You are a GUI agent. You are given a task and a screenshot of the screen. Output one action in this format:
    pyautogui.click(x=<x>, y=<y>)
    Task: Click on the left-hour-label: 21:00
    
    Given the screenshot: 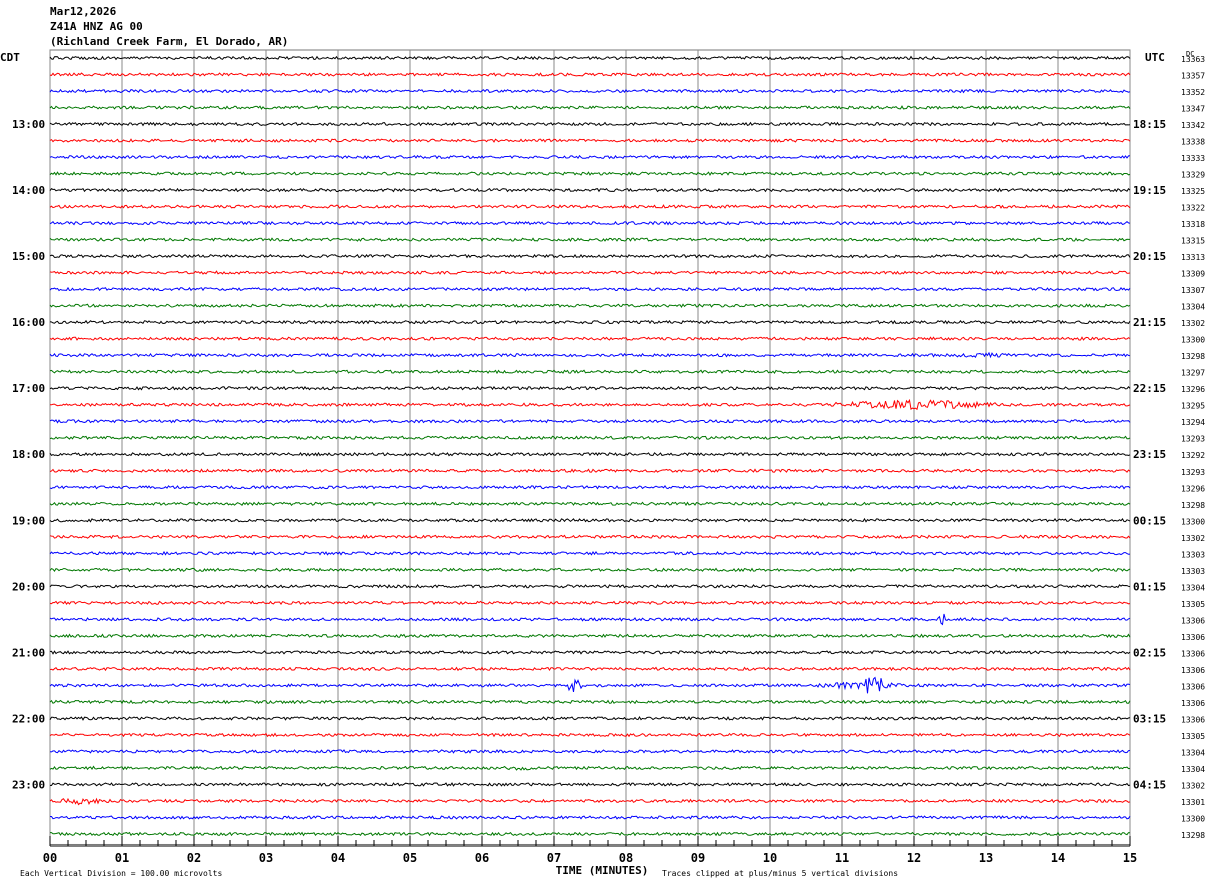 What is the action you would take?
    pyautogui.click(x=28, y=652)
    